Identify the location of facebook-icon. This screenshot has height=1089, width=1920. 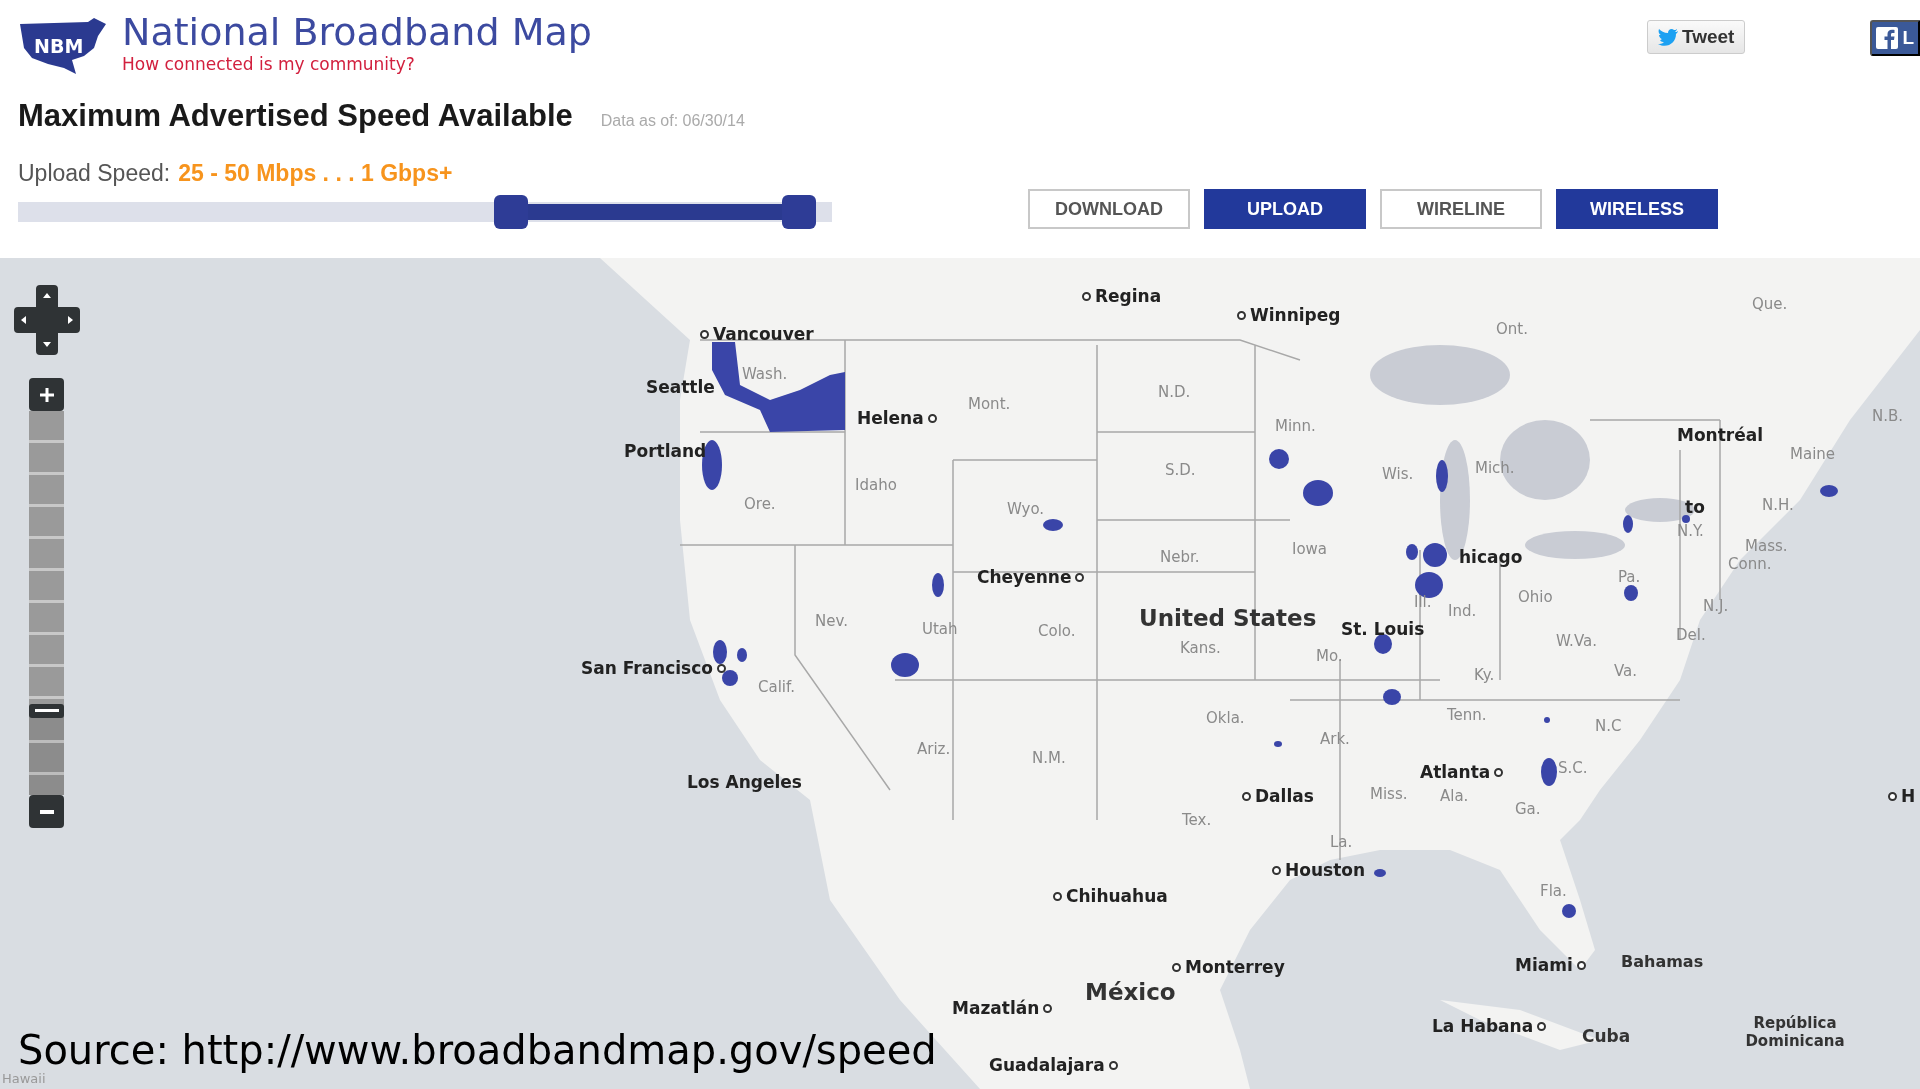
(1887, 38).